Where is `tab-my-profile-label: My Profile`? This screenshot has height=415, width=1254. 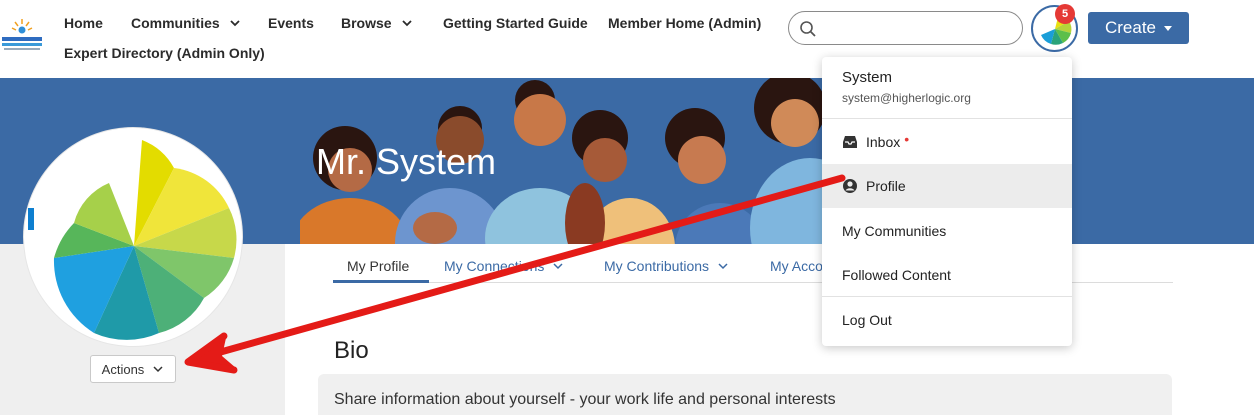 tab-my-profile-label: My Profile is located at coordinates (378, 266).